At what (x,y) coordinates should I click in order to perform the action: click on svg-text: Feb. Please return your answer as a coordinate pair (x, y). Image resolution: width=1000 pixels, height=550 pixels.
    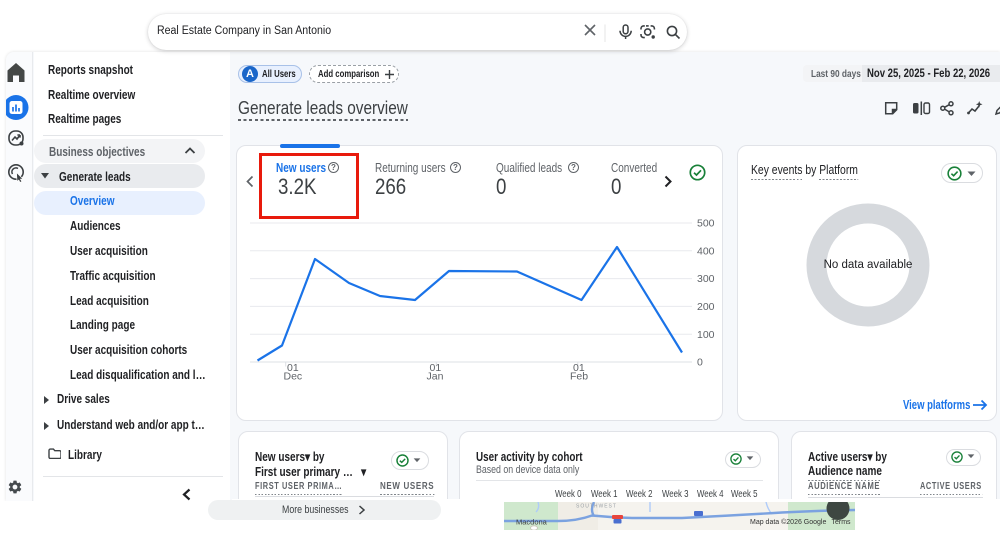
    Looking at the image, I should click on (579, 377).